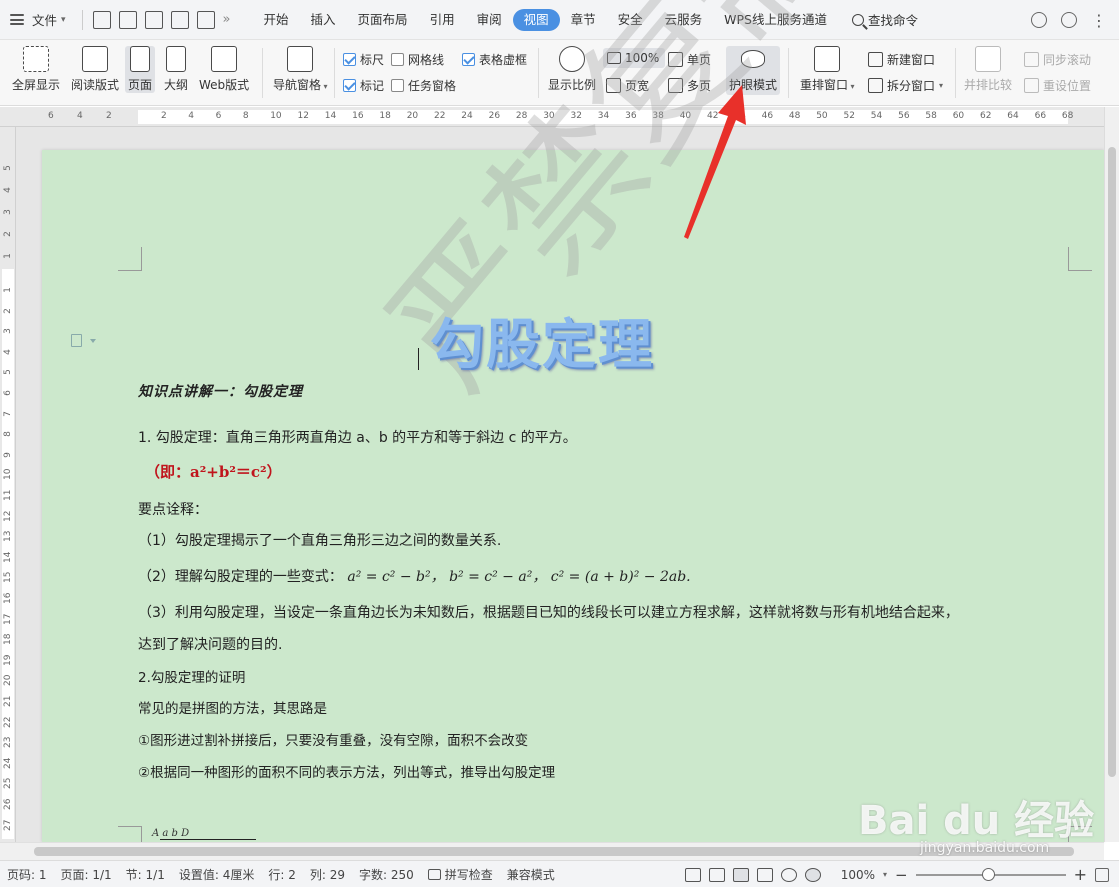 This screenshot has width=1119, height=887. Describe the element at coordinates (827, 69) in the screenshot. I see `rearrange-windows-button: 重排窗口 ▾` at that location.